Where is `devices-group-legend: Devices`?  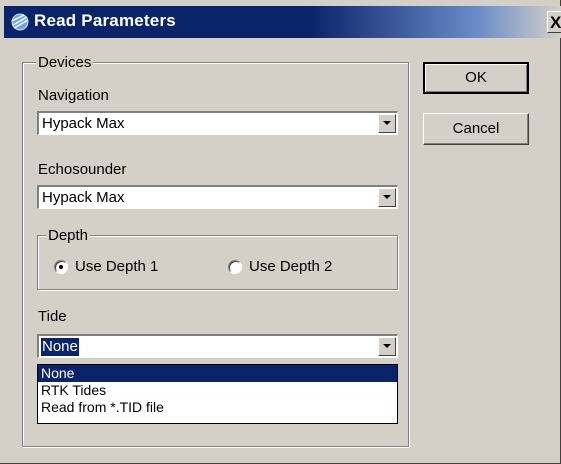 devices-group-legend: Devices is located at coordinates (65, 62).